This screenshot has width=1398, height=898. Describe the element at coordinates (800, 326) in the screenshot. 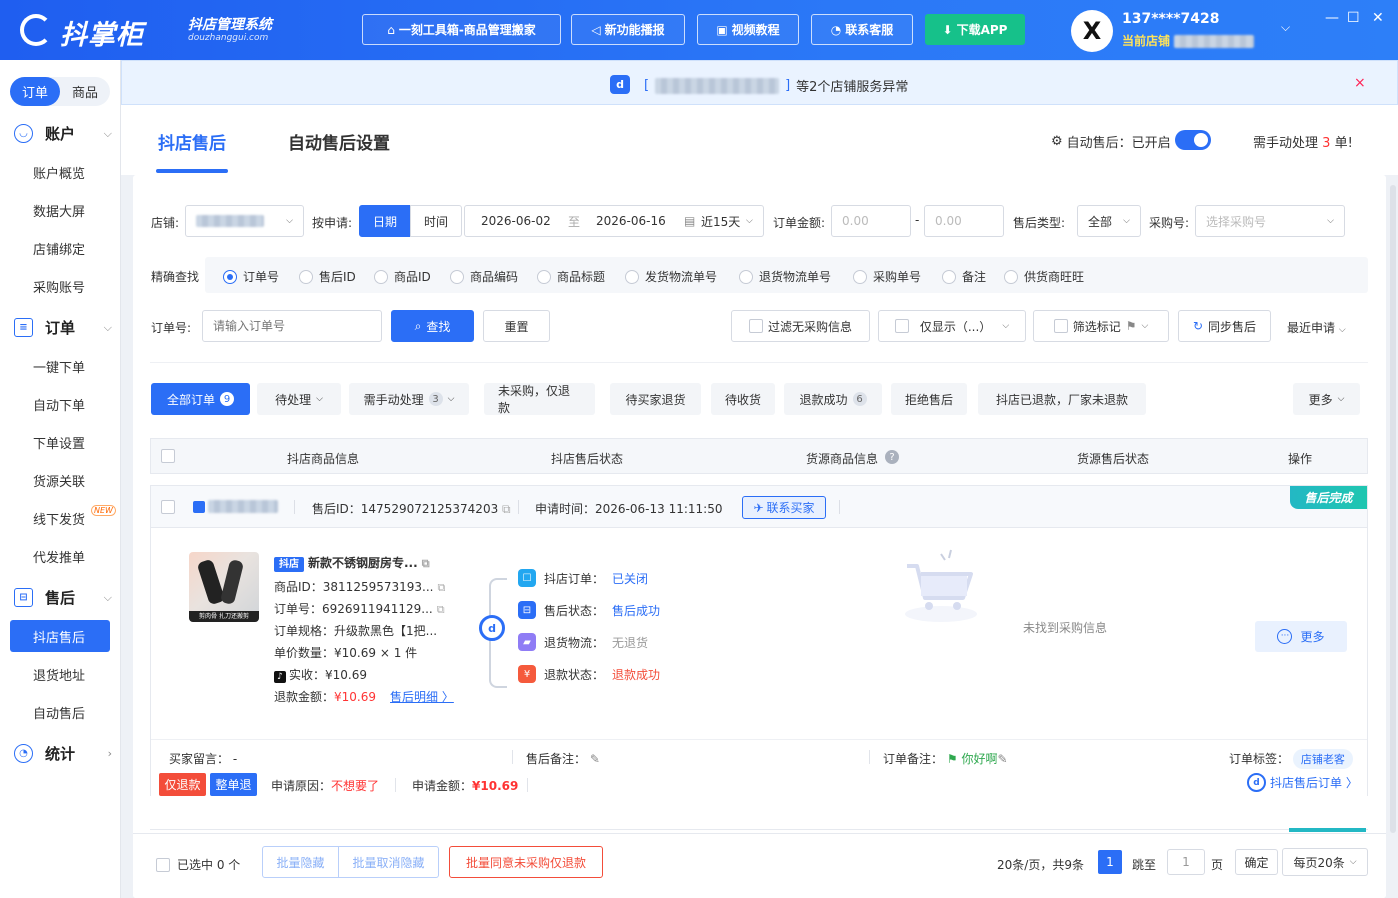

I see `filter-no-purchase-checkbox: 过滤无采购信息` at that location.